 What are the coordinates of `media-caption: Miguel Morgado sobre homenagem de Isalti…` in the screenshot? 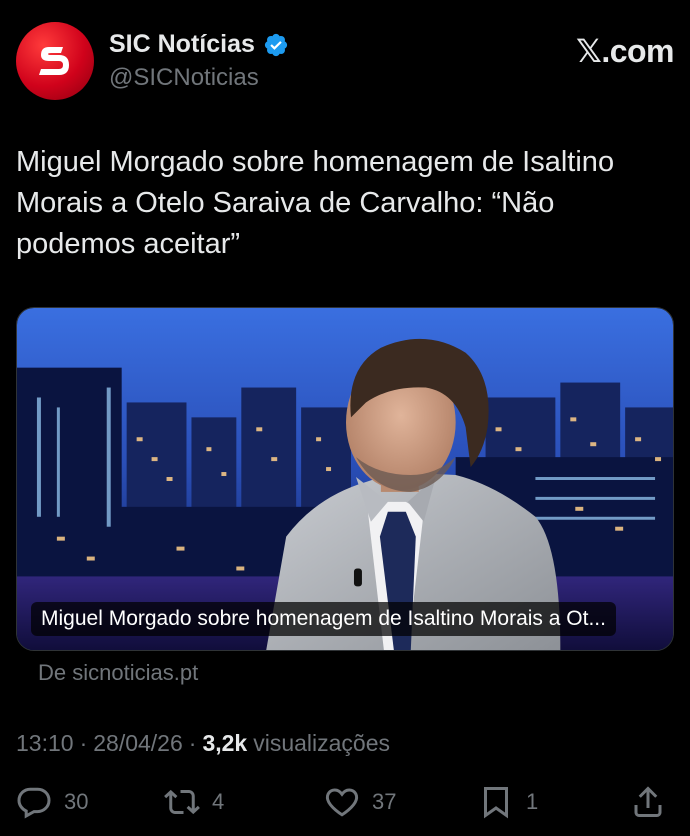 It's located at (323, 619).